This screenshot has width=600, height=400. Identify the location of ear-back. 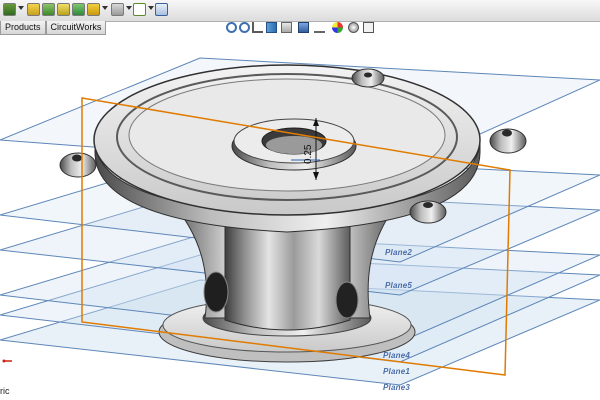
(368, 78).